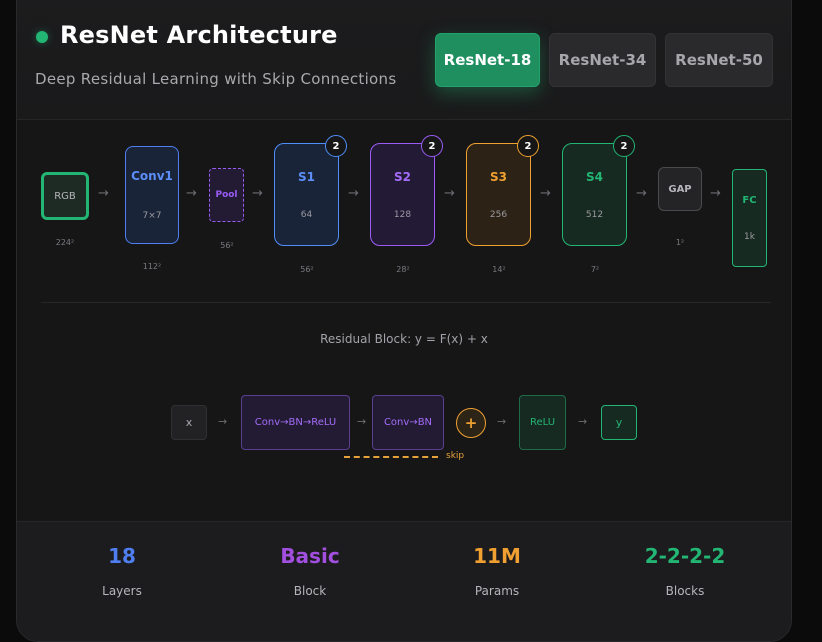 The width and height of the screenshot is (822, 642). What do you see at coordinates (306, 214) in the screenshot?
I see `stage-s1-channels: 64` at bounding box center [306, 214].